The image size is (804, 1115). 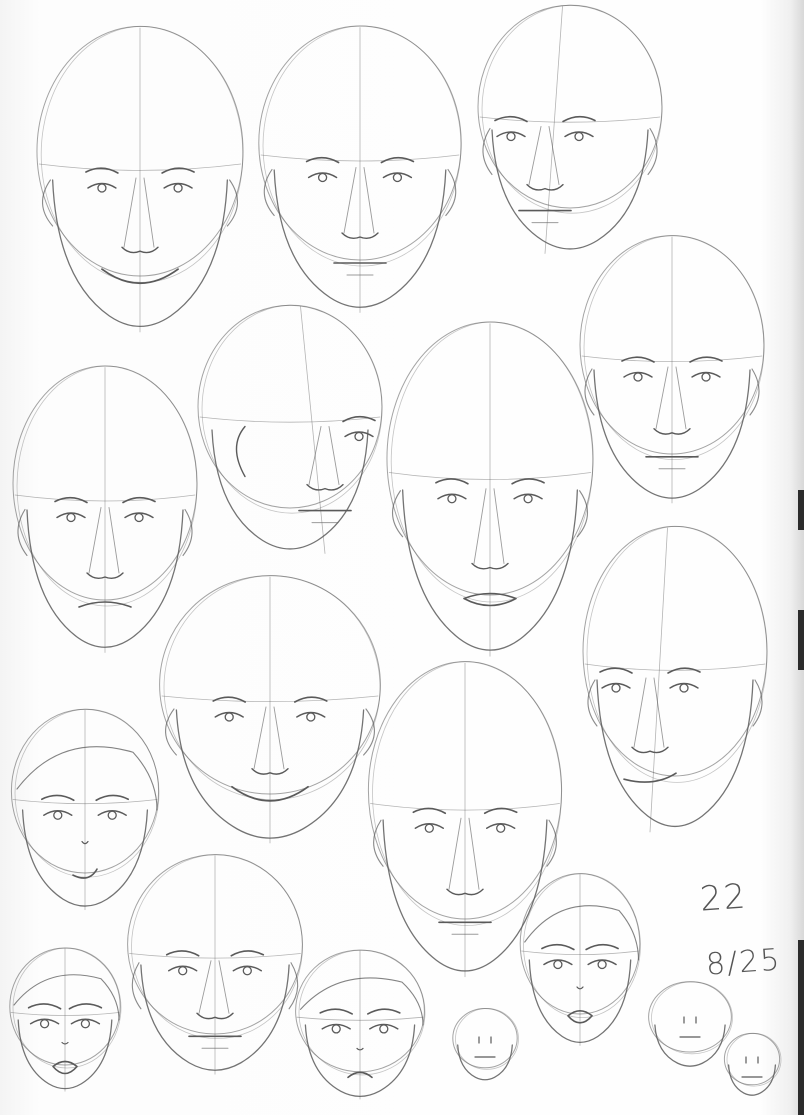 What do you see at coordinates (215, 964) in the screenshot?
I see `face-bald-lower` at bounding box center [215, 964].